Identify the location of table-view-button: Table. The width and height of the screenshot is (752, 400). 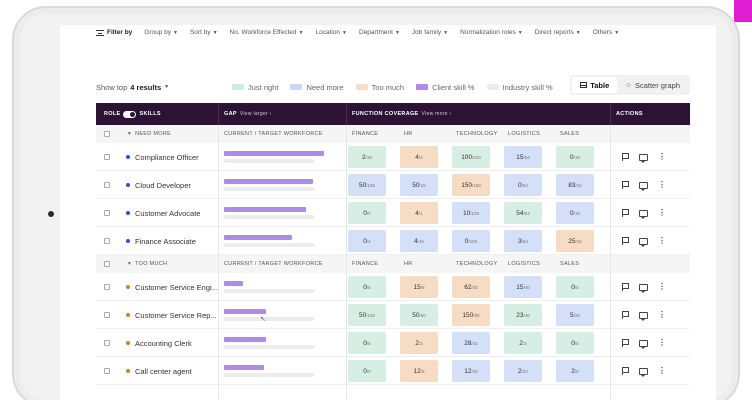
(595, 85).